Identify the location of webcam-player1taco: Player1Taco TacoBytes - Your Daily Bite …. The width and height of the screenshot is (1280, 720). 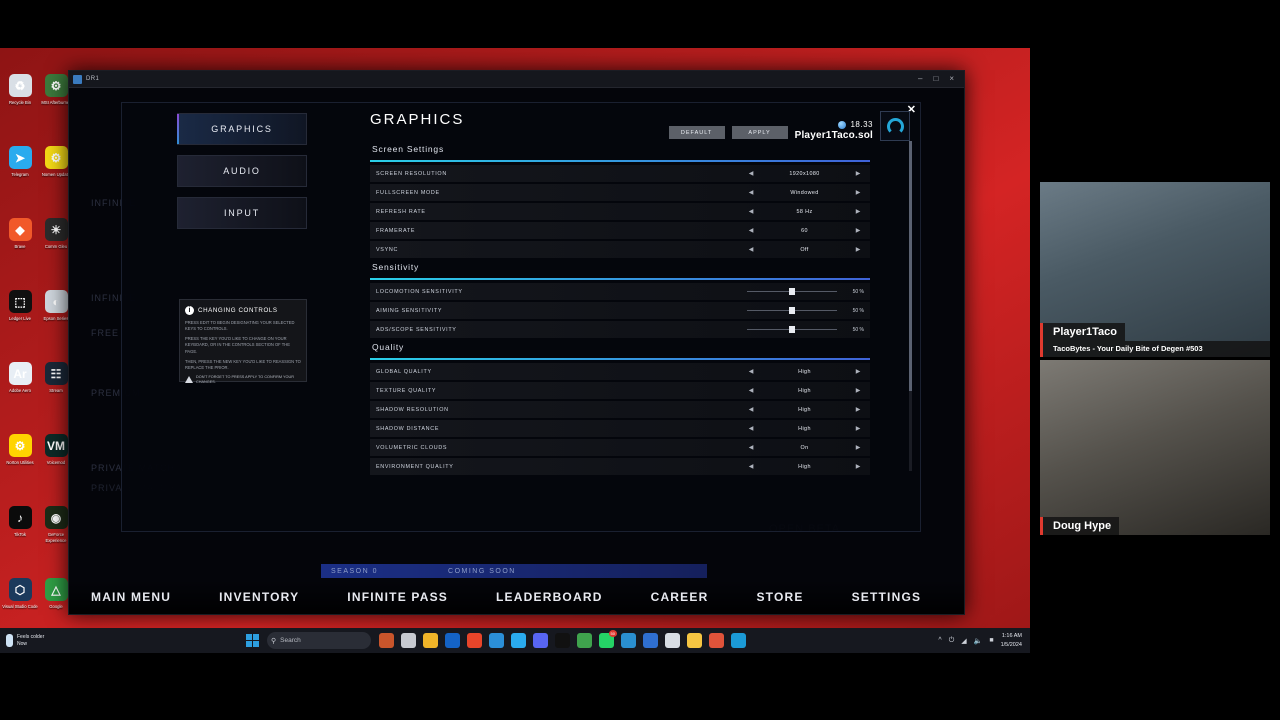
(1155, 269).